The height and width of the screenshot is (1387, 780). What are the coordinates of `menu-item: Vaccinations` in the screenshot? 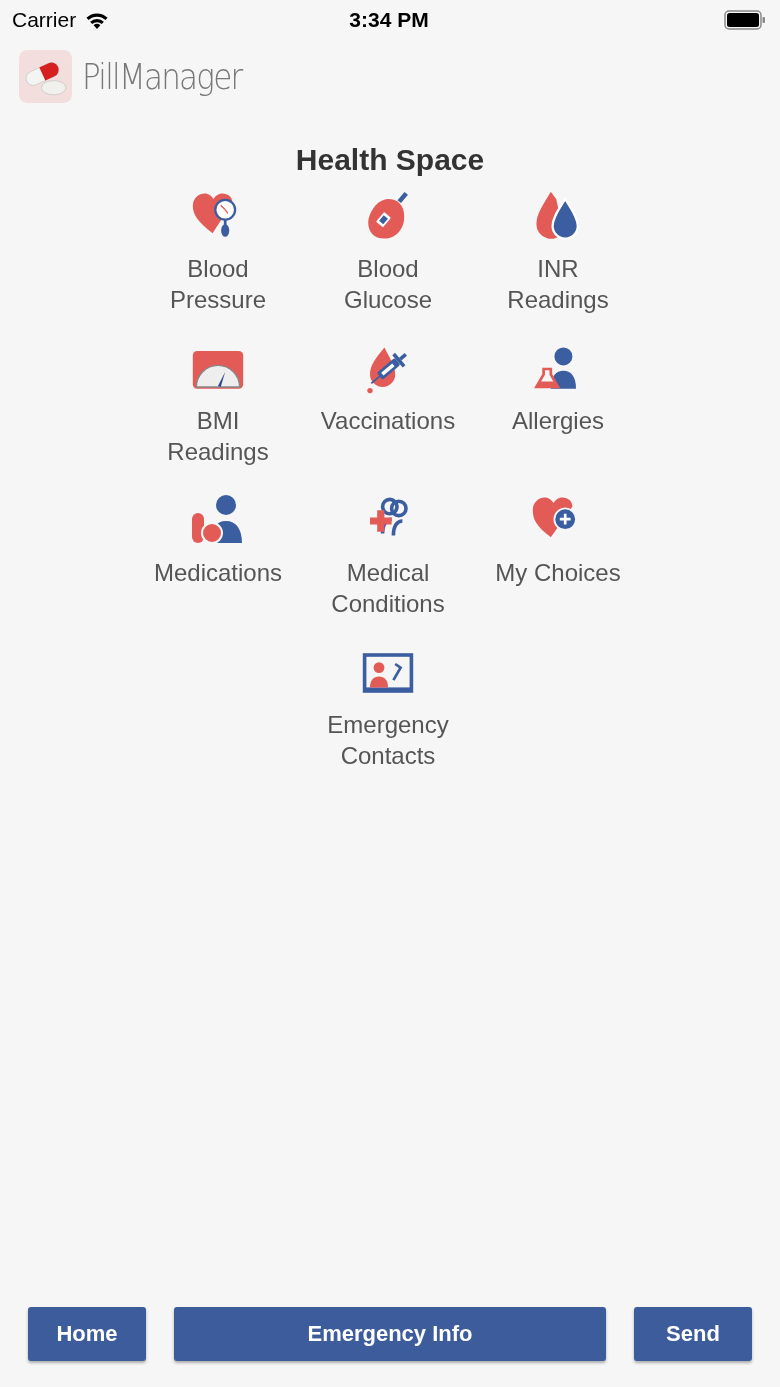 It's located at (388, 403).